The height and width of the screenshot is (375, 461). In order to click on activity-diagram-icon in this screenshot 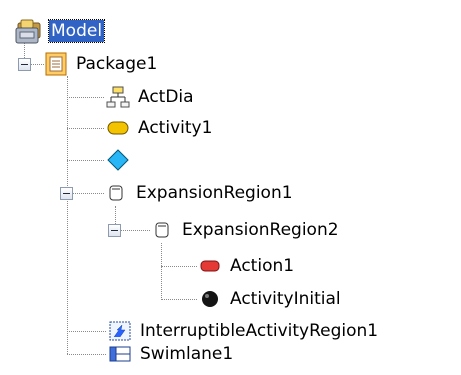, I will do `click(118, 97)`.